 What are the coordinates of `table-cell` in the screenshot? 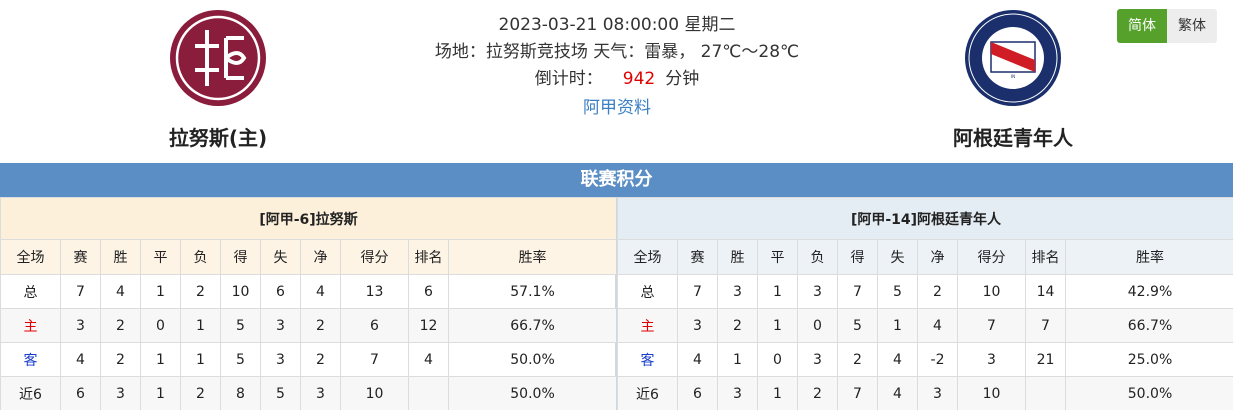 It's located at (428, 393).